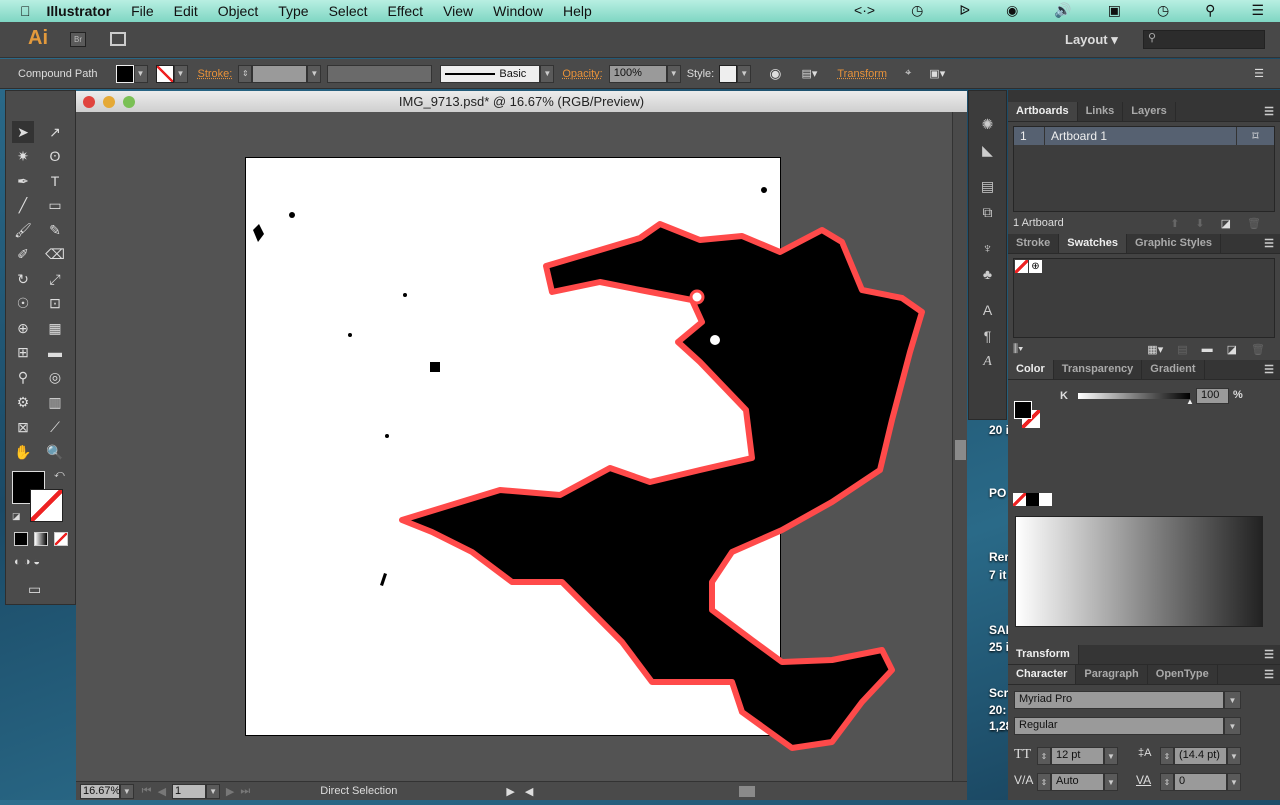 The width and height of the screenshot is (1280, 805). What do you see at coordinates (1163, 10) in the screenshot?
I see `clock-icon: ◷` at bounding box center [1163, 10].